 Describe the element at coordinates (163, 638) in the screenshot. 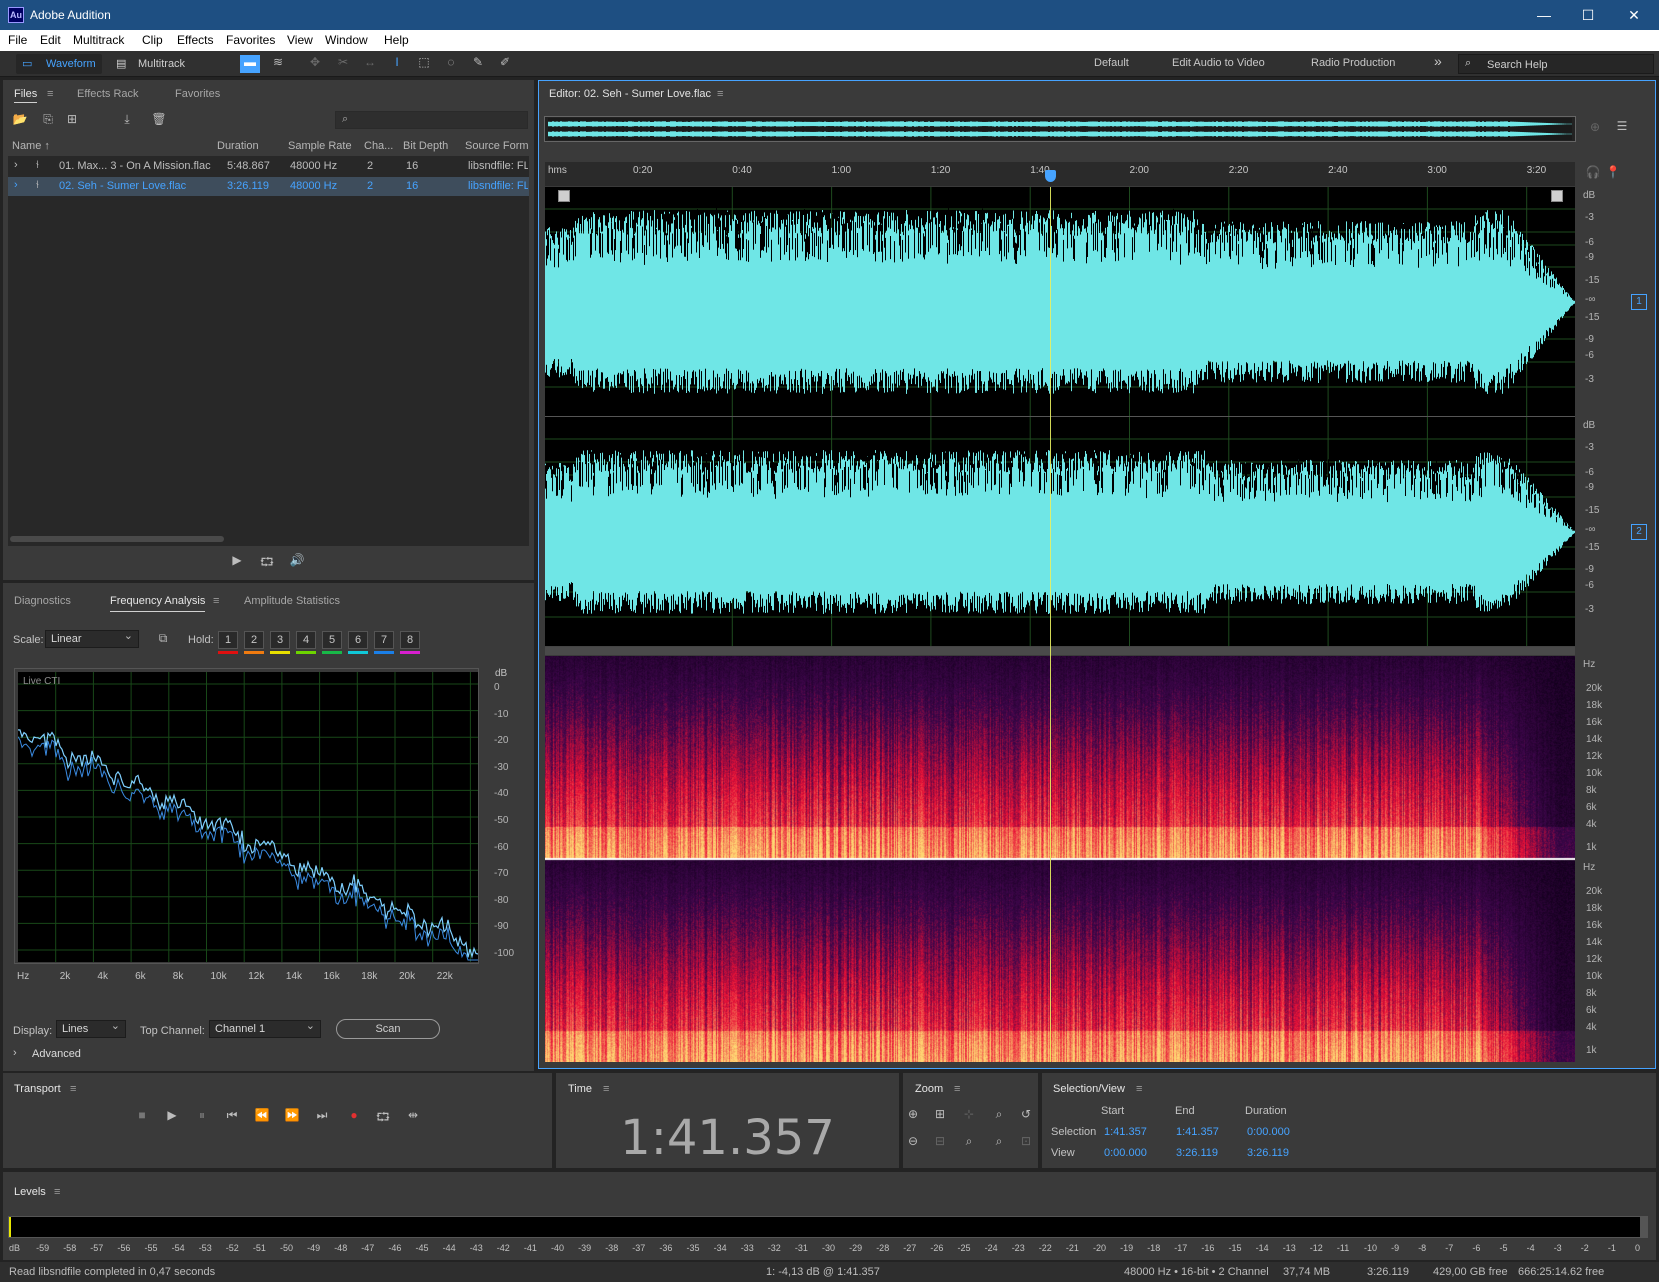

I see `log-freq-toggle-icon: ⧉` at that location.